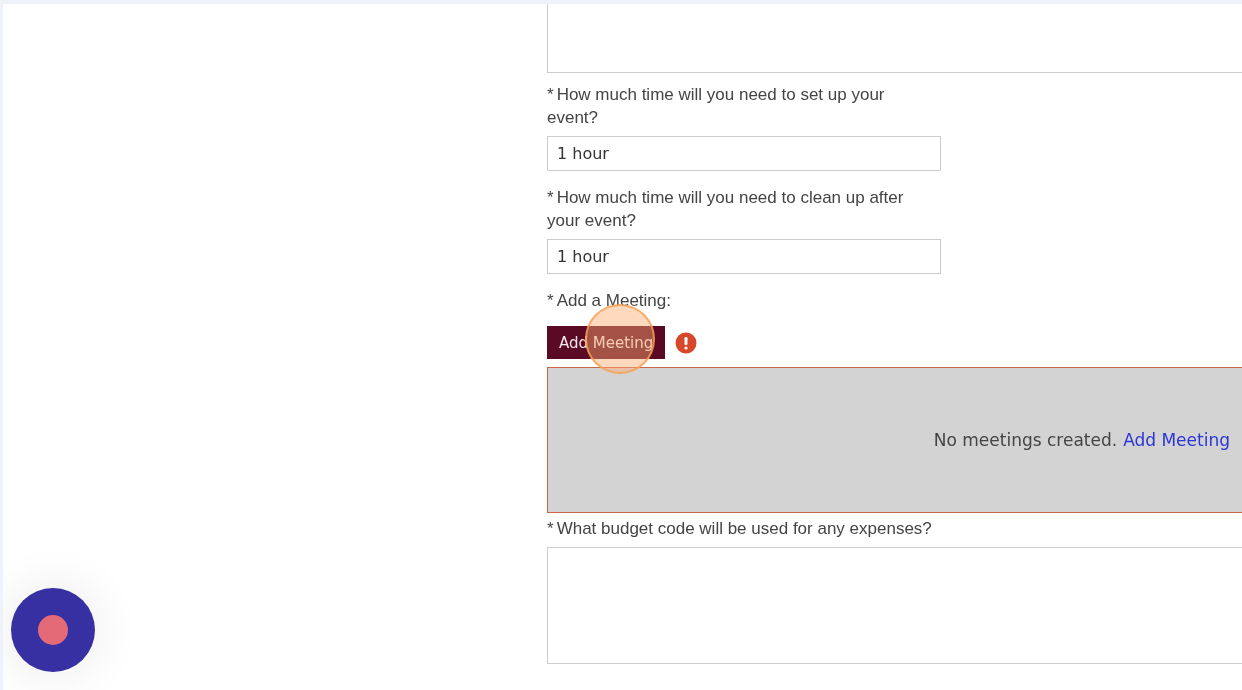 The image size is (1242, 690). What do you see at coordinates (716, 106) in the screenshot?
I see `field-label: * How much time will you need to set up your event?` at bounding box center [716, 106].